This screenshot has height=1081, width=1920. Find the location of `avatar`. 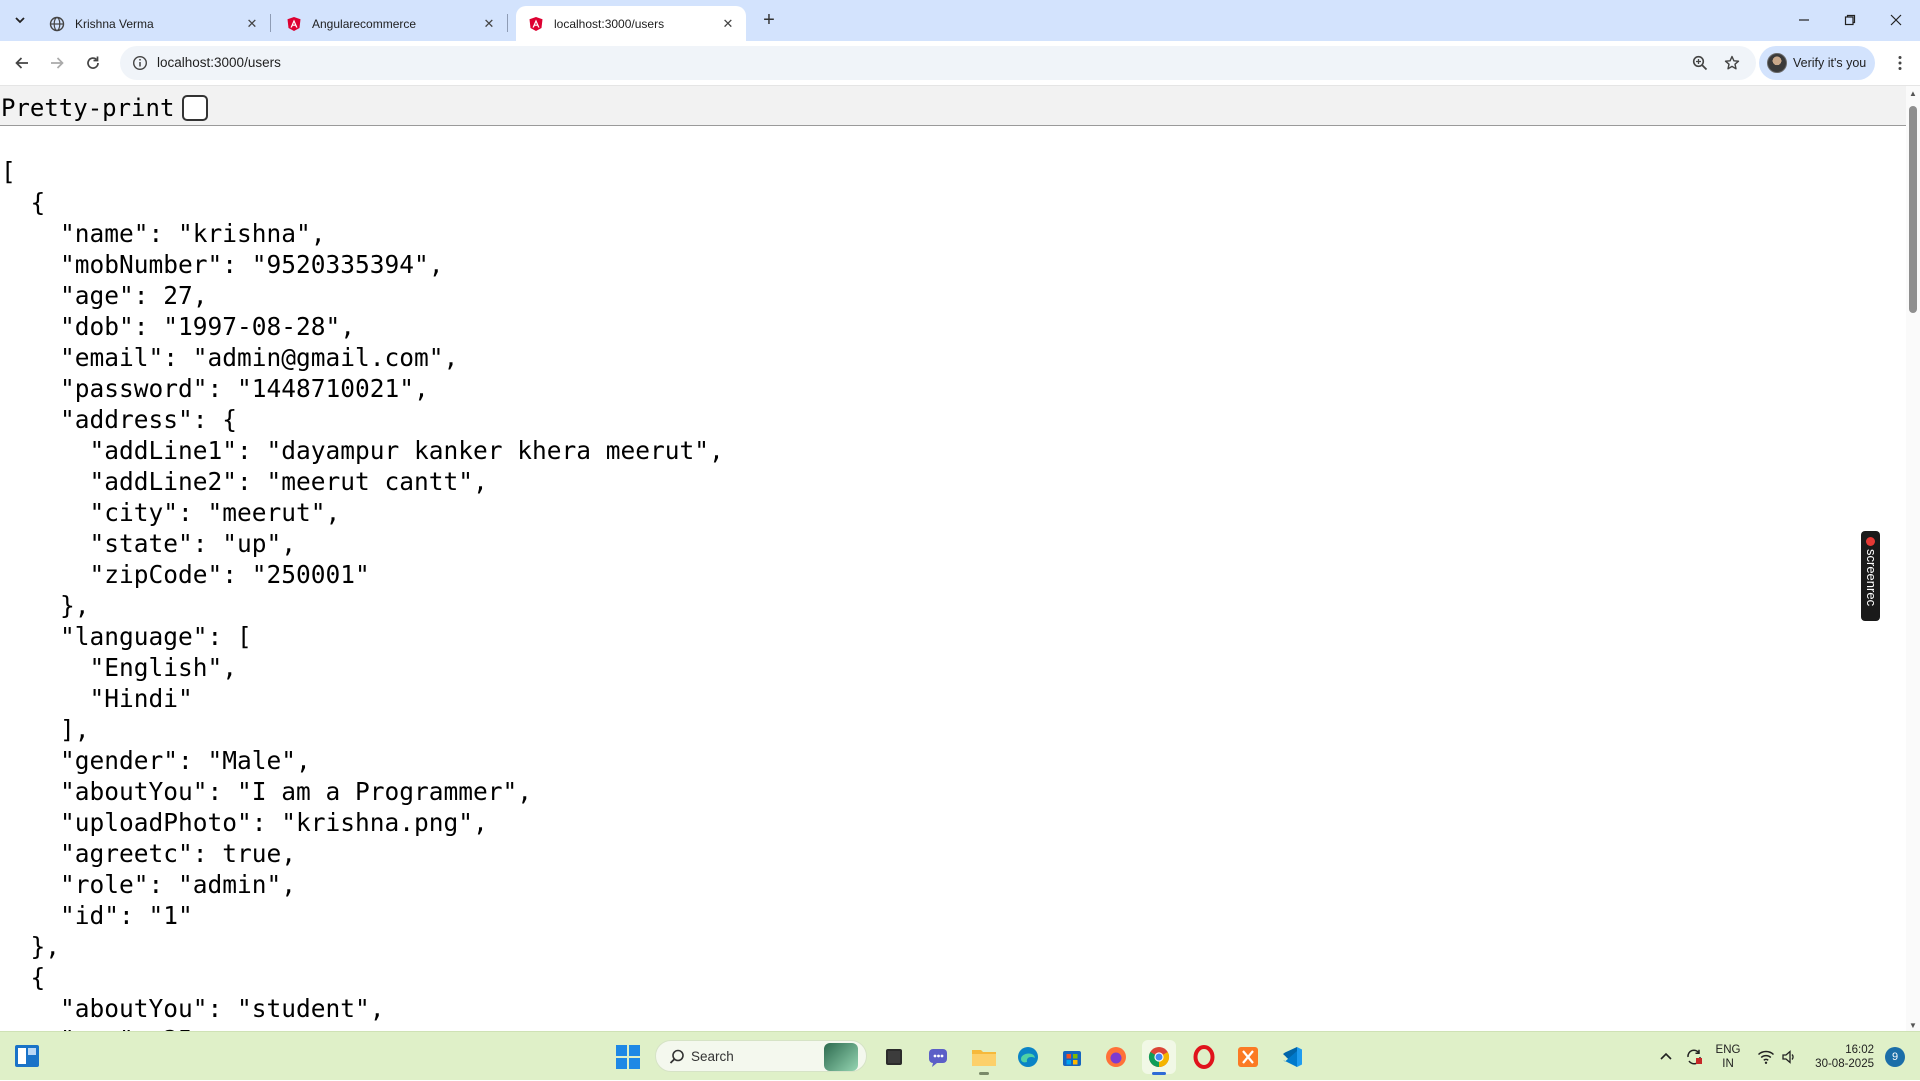

avatar is located at coordinates (1777, 63).